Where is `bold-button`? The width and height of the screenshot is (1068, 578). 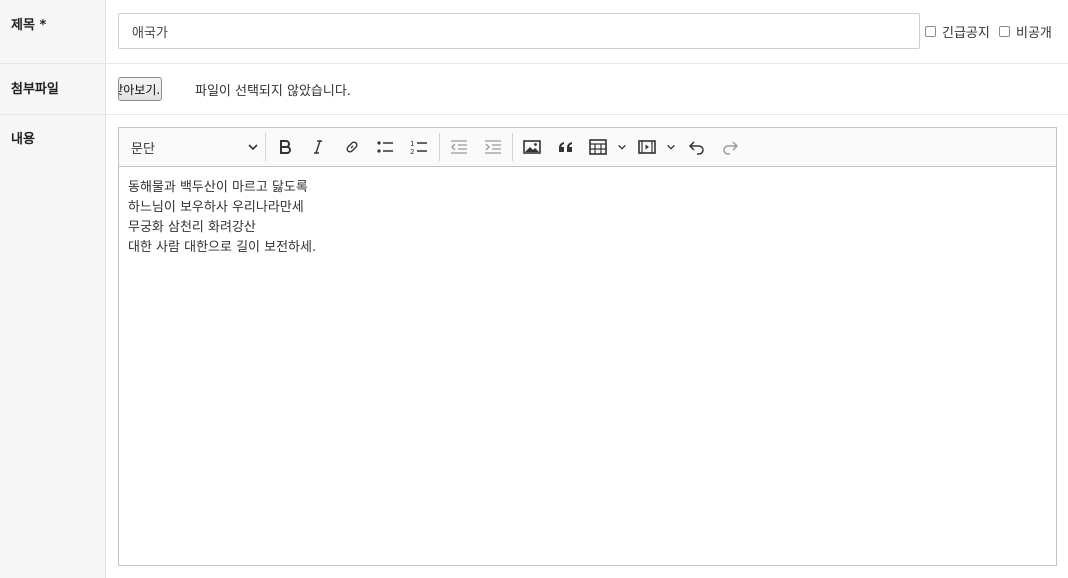 bold-button is located at coordinates (285, 147).